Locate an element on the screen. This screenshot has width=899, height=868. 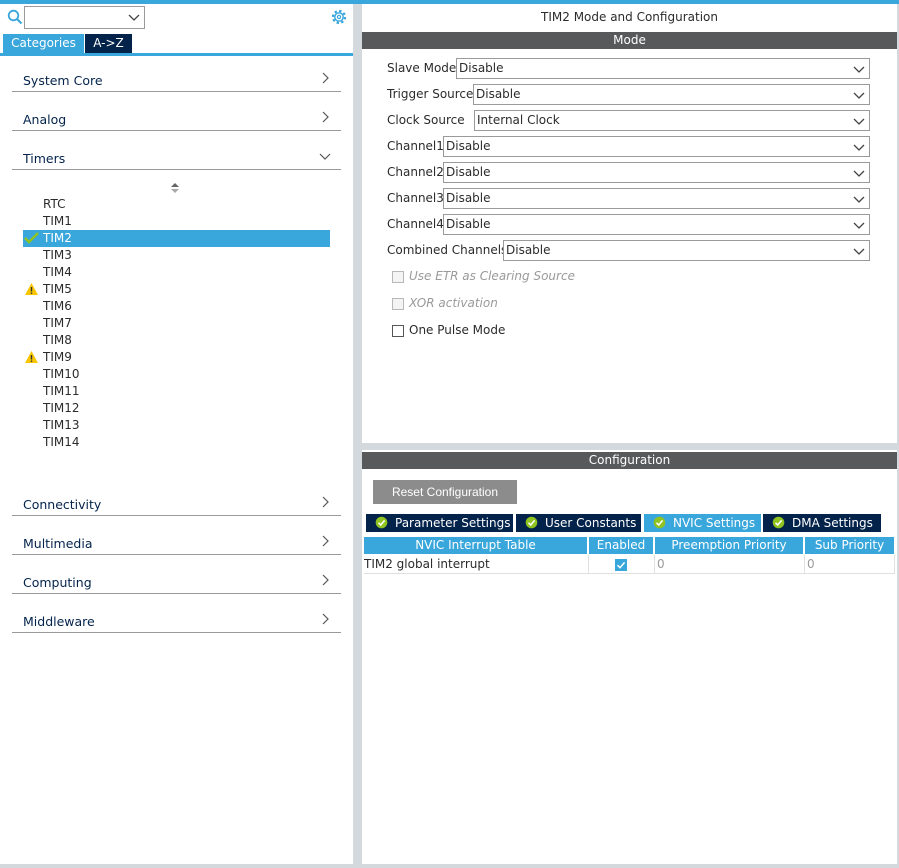
timer-item-tim11: TIM11 is located at coordinates (61, 391).